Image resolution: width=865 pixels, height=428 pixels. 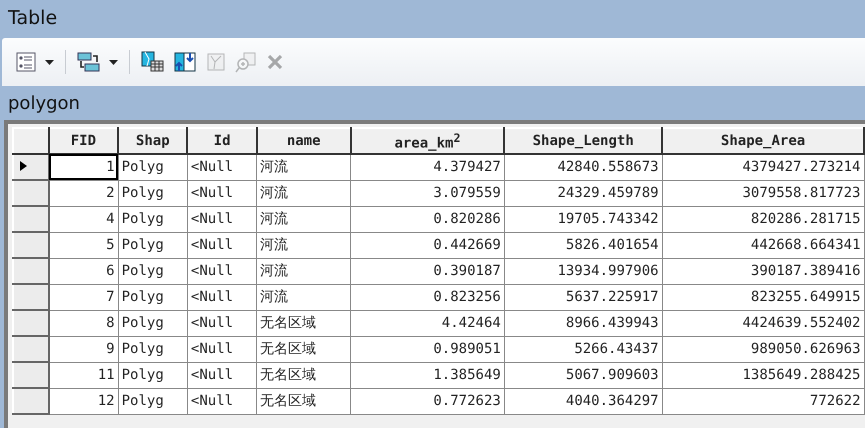 What do you see at coordinates (83, 245) in the screenshot?
I see `table-cell: 5` at bounding box center [83, 245].